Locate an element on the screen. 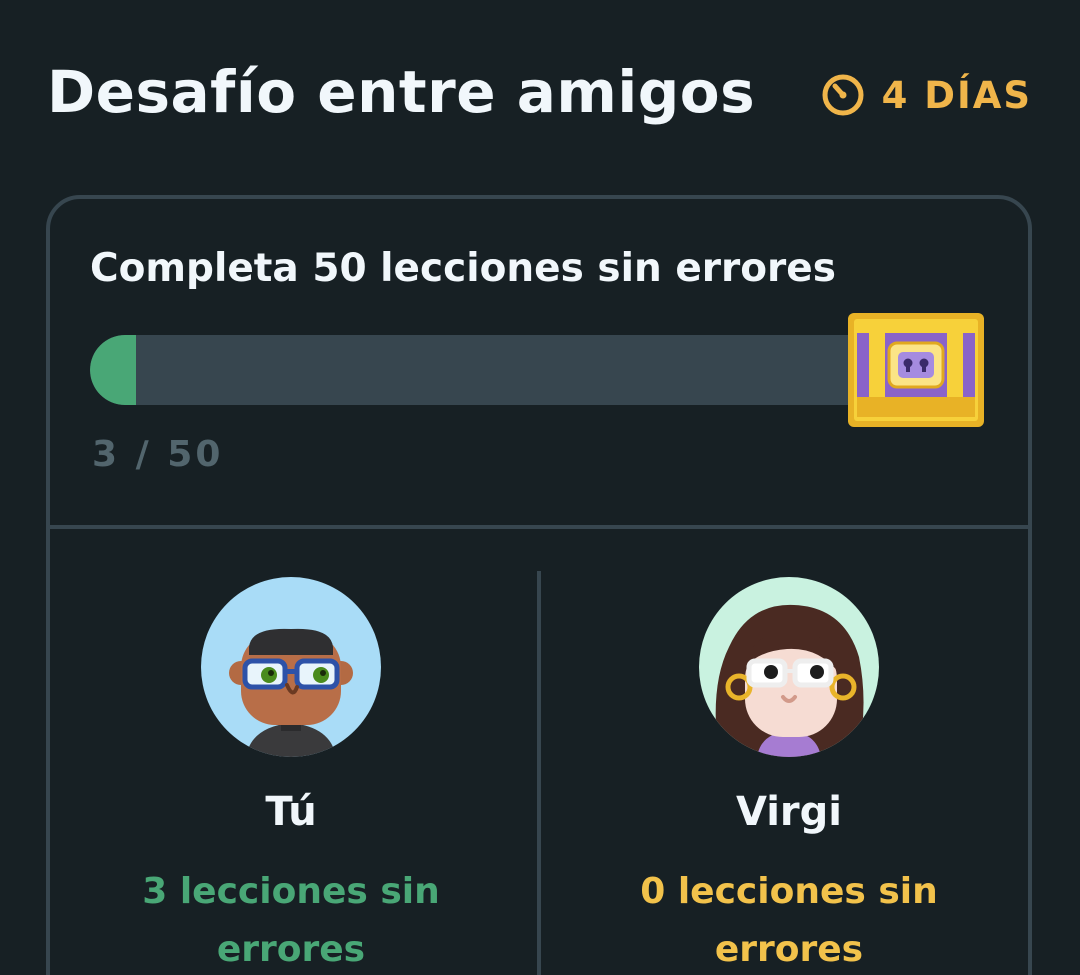  player-name: Tú is located at coordinates (291, 812).